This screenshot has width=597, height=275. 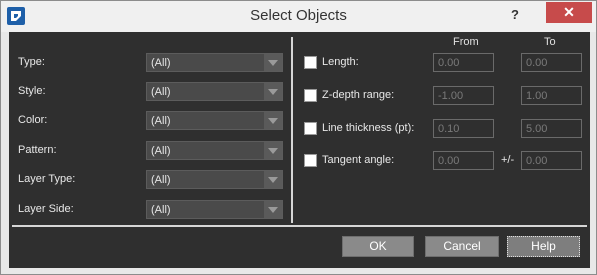 I want to click on tangent-angle-from-field: 0.00, so click(x=463, y=160).